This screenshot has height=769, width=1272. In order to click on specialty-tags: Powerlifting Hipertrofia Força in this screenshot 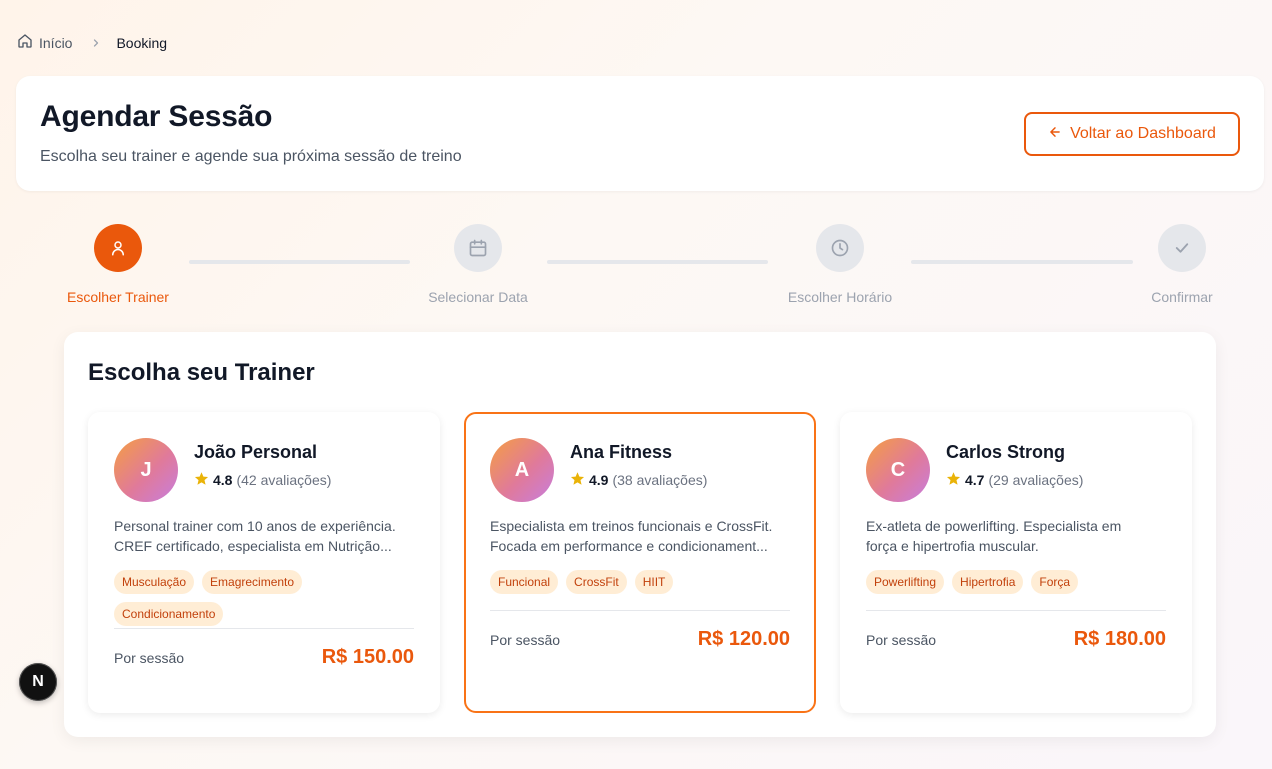, I will do `click(1016, 582)`.